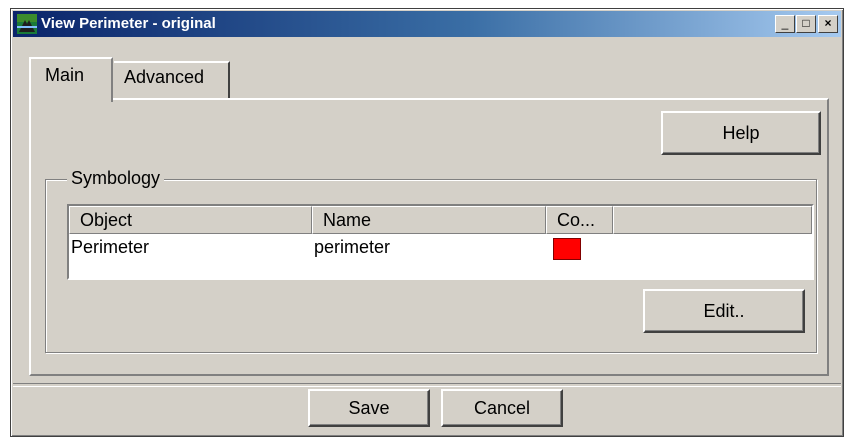 The height and width of the screenshot is (444, 853). Describe the element at coordinates (106, 220) in the screenshot. I see `column-object-label: Object` at that location.